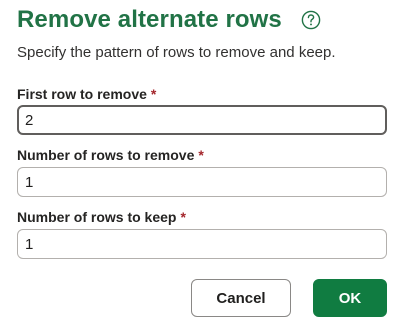  What do you see at coordinates (202, 182) in the screenshot?
I see `number-of-rows-to-remove-input` at bounding box center [202, 182].